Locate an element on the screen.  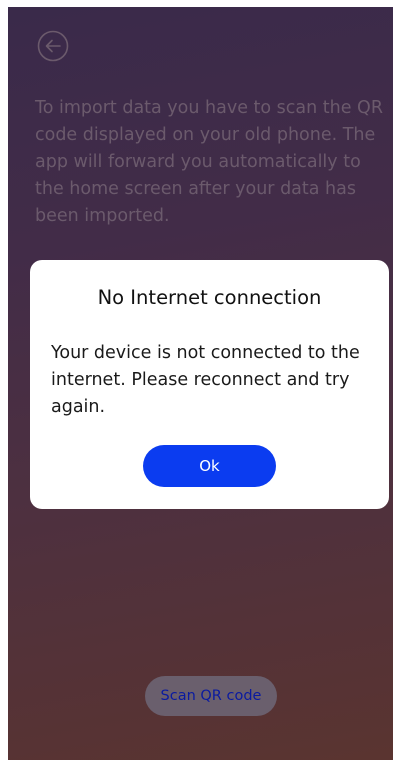
scan-qr-code-button: Scan QR code is located at coordinates (211, 696).